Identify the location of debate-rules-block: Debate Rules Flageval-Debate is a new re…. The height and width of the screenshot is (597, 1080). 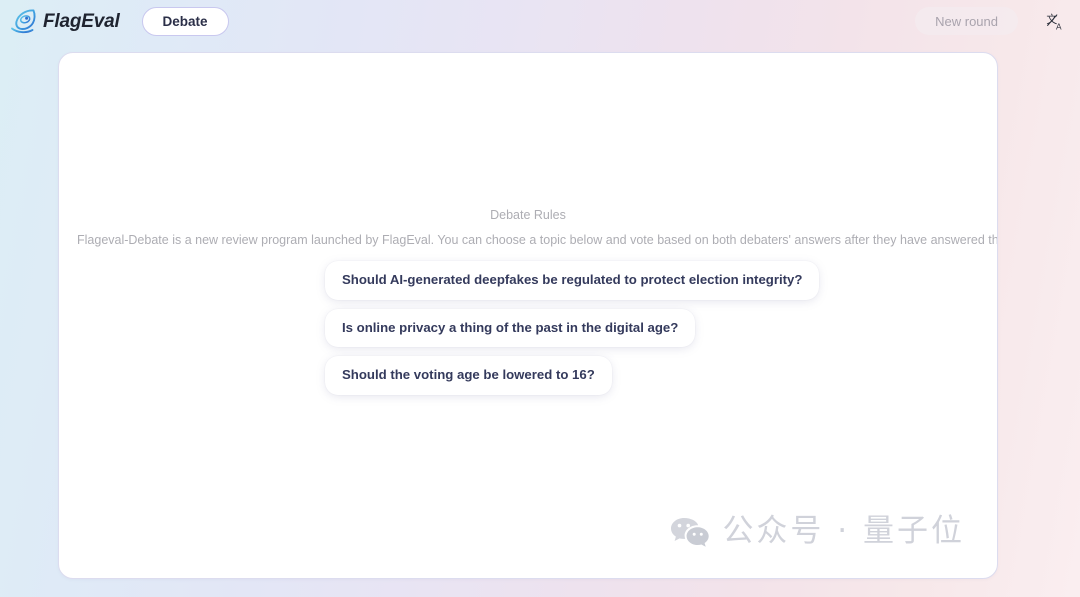
(528, 227).